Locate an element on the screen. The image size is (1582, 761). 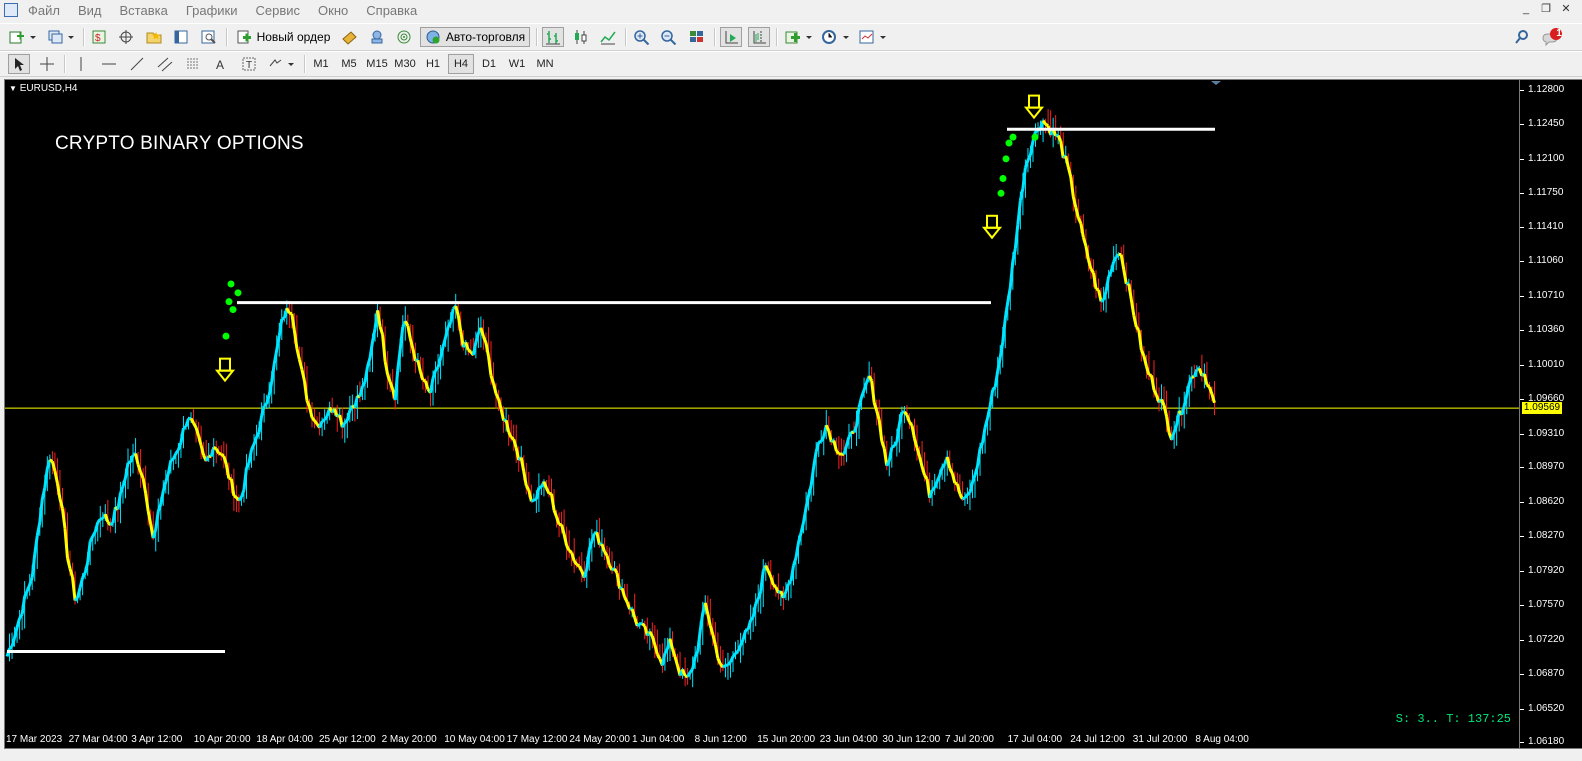
profiles-button is located at coordinates (61, 37).